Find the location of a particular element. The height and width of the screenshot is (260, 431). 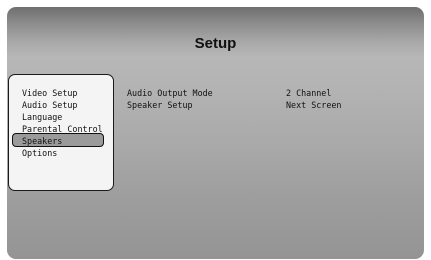

menu-item-label: Parental Control is located at coordinates (62, 129).